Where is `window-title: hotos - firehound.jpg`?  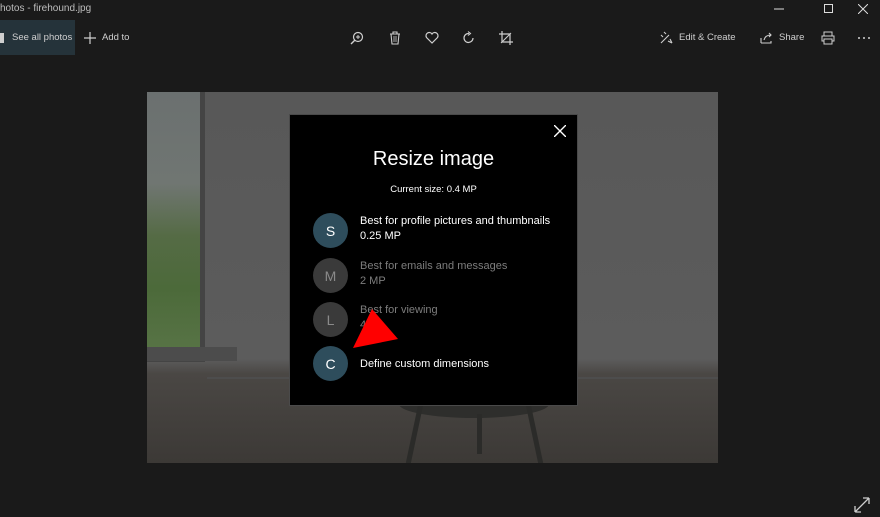 window-title: hotos - firehound.jpg is located at coordinates (46, 8).